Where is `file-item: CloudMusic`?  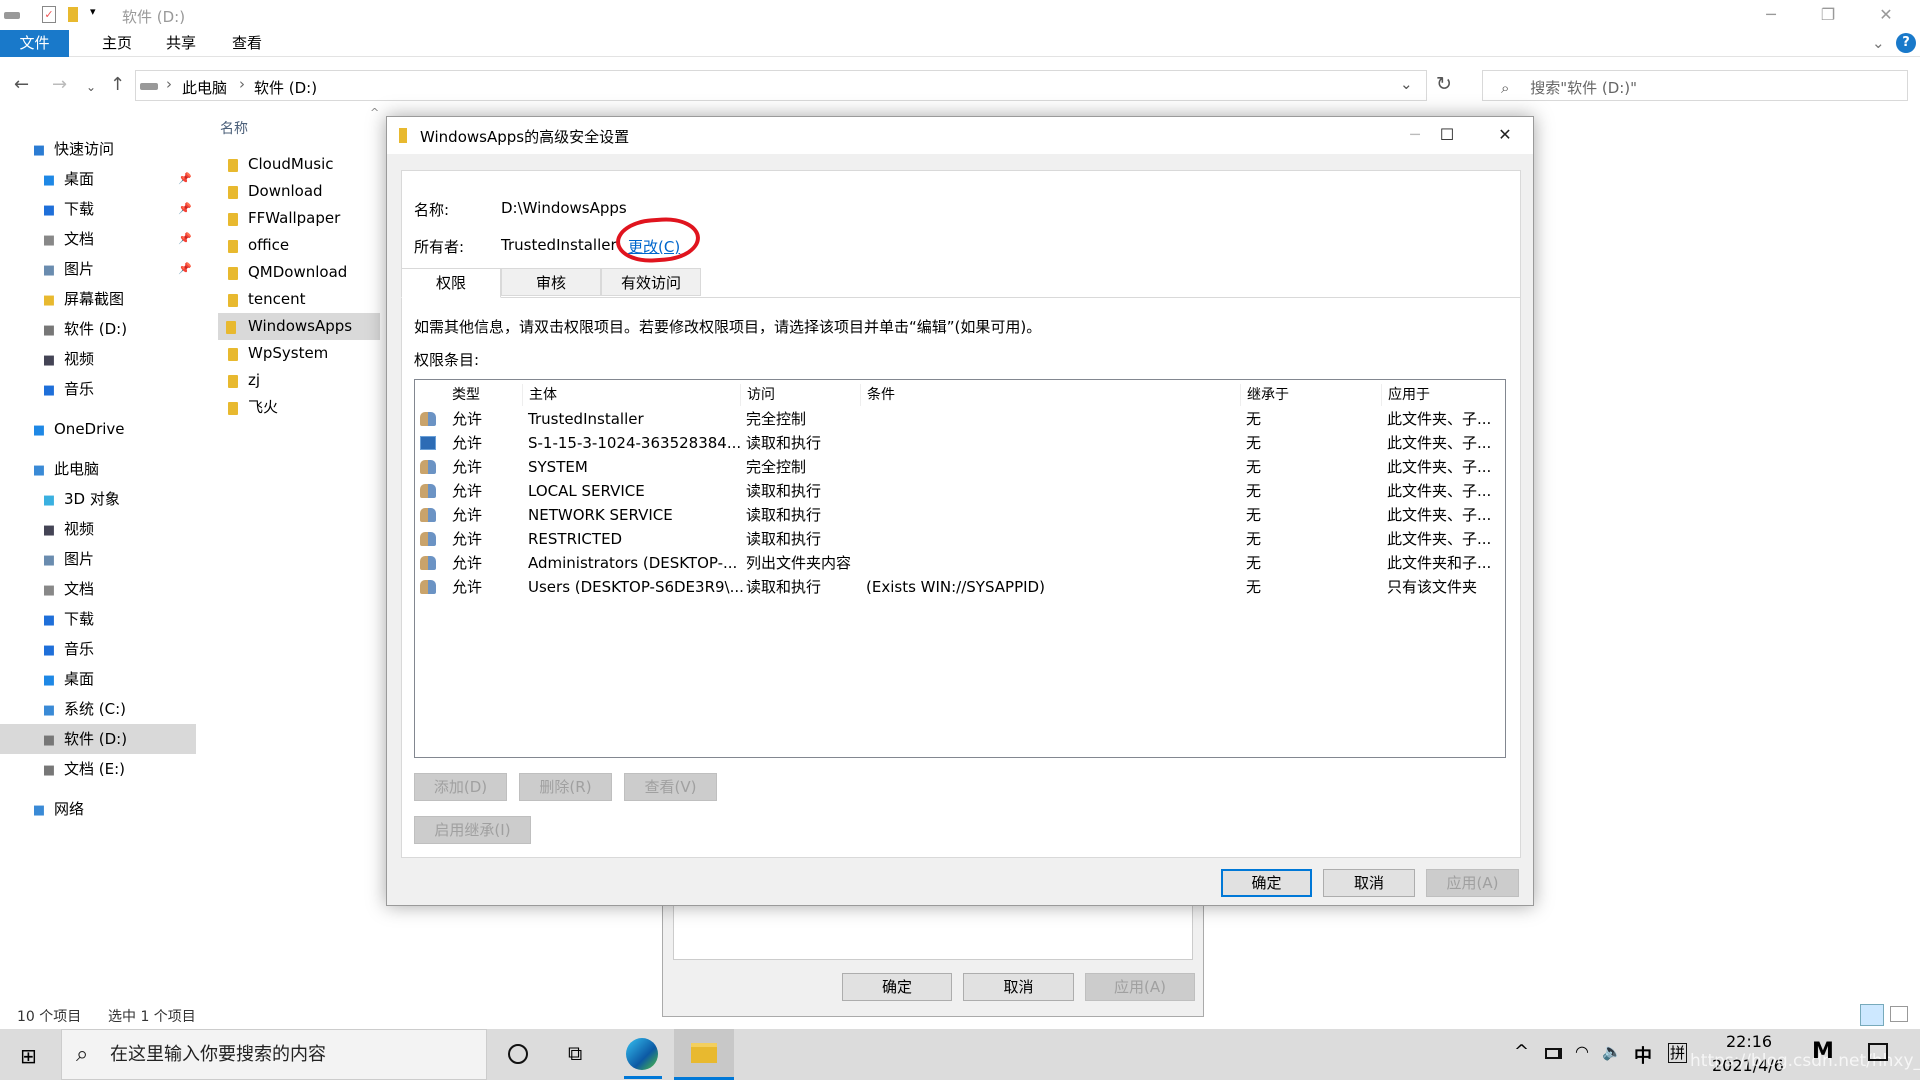
file-item: CloudMusic is located at coordinates (301, 164).